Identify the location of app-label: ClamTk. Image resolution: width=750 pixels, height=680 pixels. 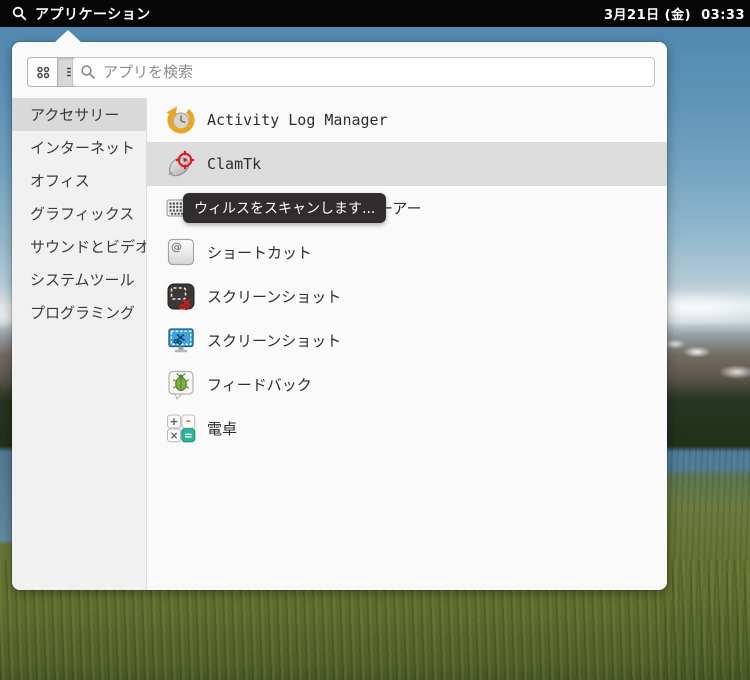
(234, 164).